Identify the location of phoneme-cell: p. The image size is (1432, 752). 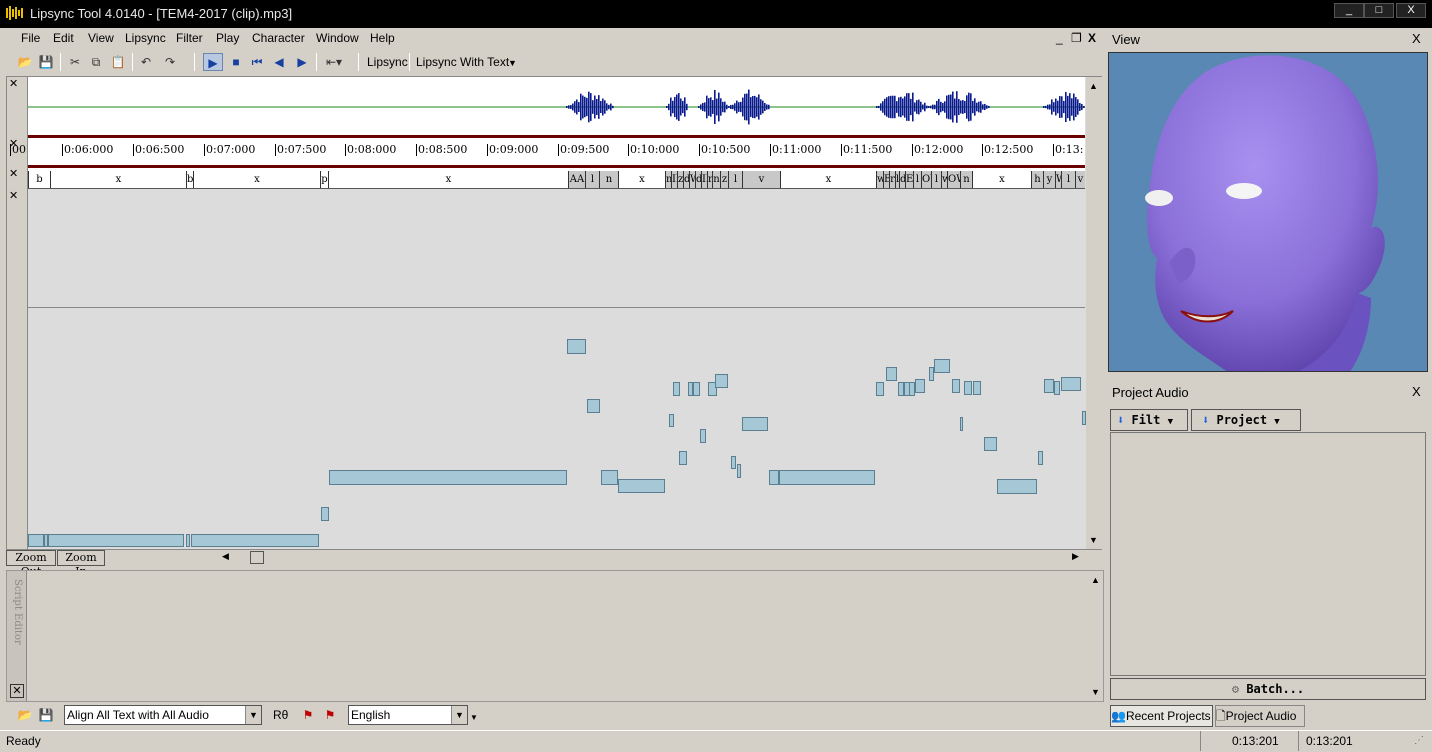
(324, 179).